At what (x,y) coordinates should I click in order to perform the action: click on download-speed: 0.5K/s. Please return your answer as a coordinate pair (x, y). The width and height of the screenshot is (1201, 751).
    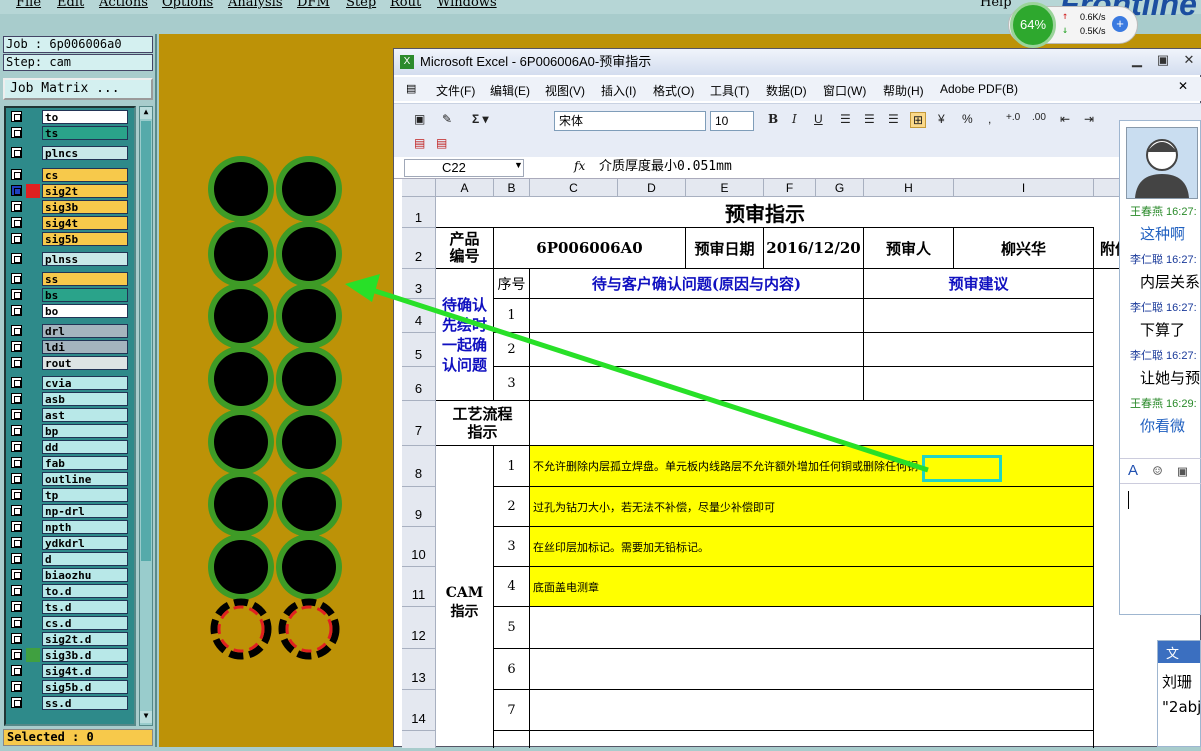
    Looking at the image, I should click on (1093, 31).